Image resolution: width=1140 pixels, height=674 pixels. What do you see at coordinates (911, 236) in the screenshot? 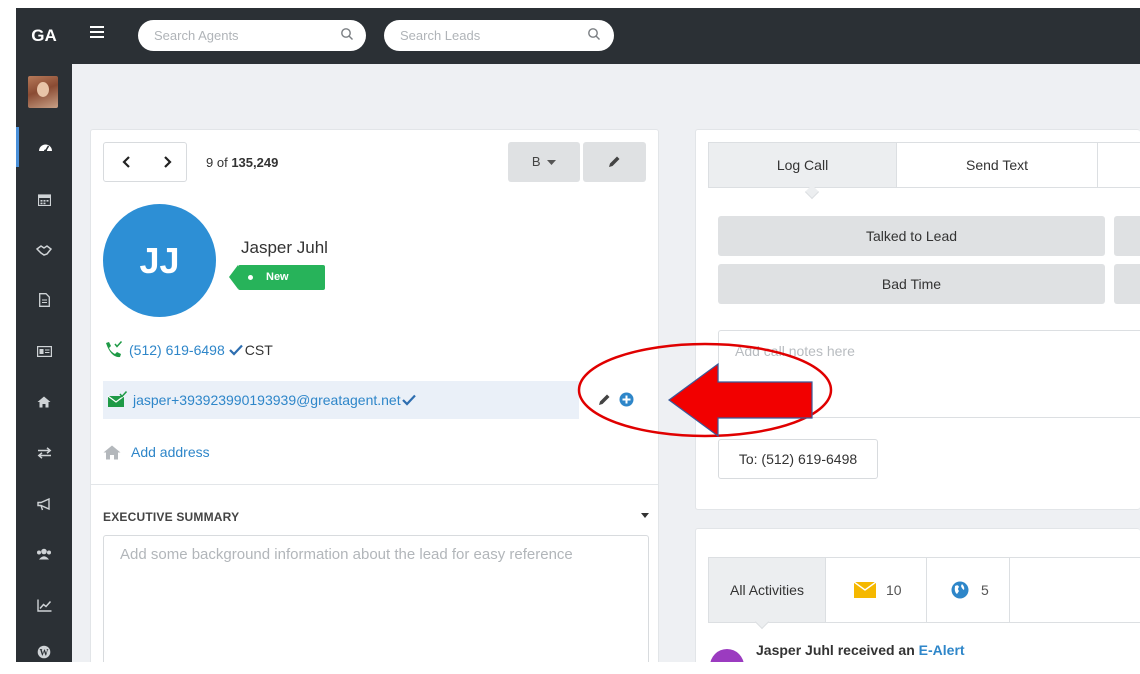
I see `talked-to-lead-button: Talked to Lead` at bounding box center [911, 236].